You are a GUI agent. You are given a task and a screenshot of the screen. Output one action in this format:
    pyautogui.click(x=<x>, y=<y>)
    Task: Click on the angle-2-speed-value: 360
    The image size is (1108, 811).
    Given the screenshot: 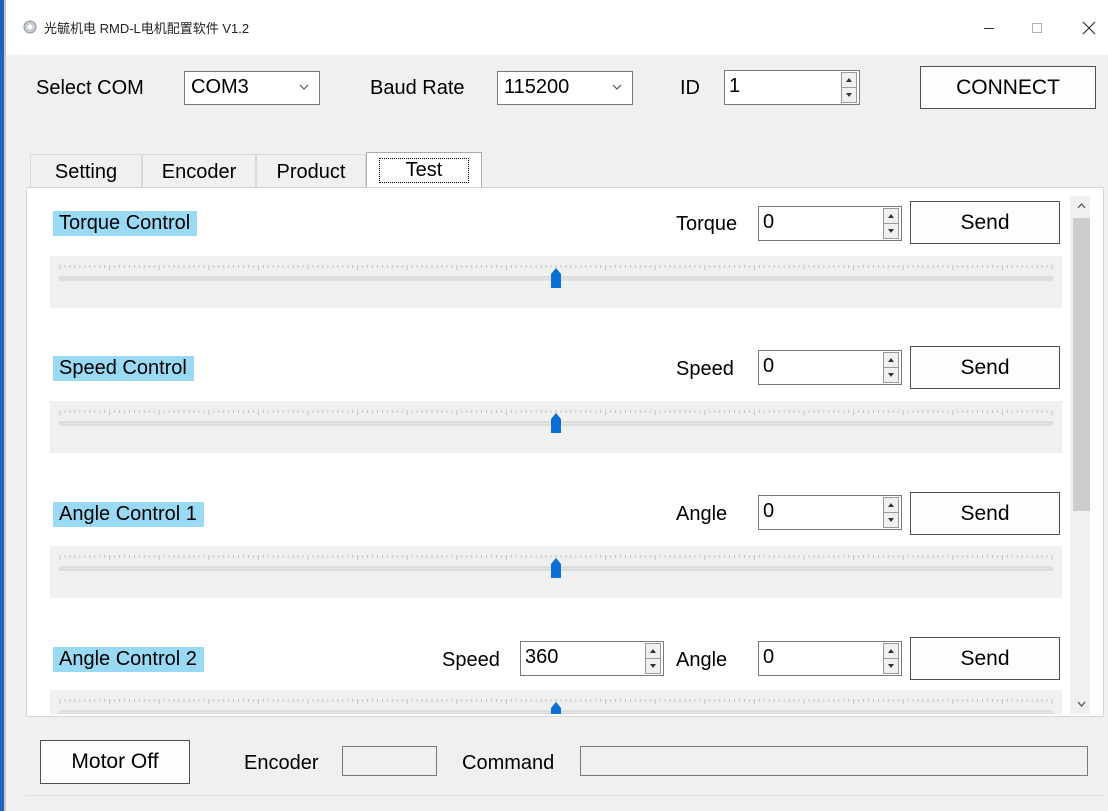 What is the action you would take?
    pyautogui.click(x=542, y=657)
    